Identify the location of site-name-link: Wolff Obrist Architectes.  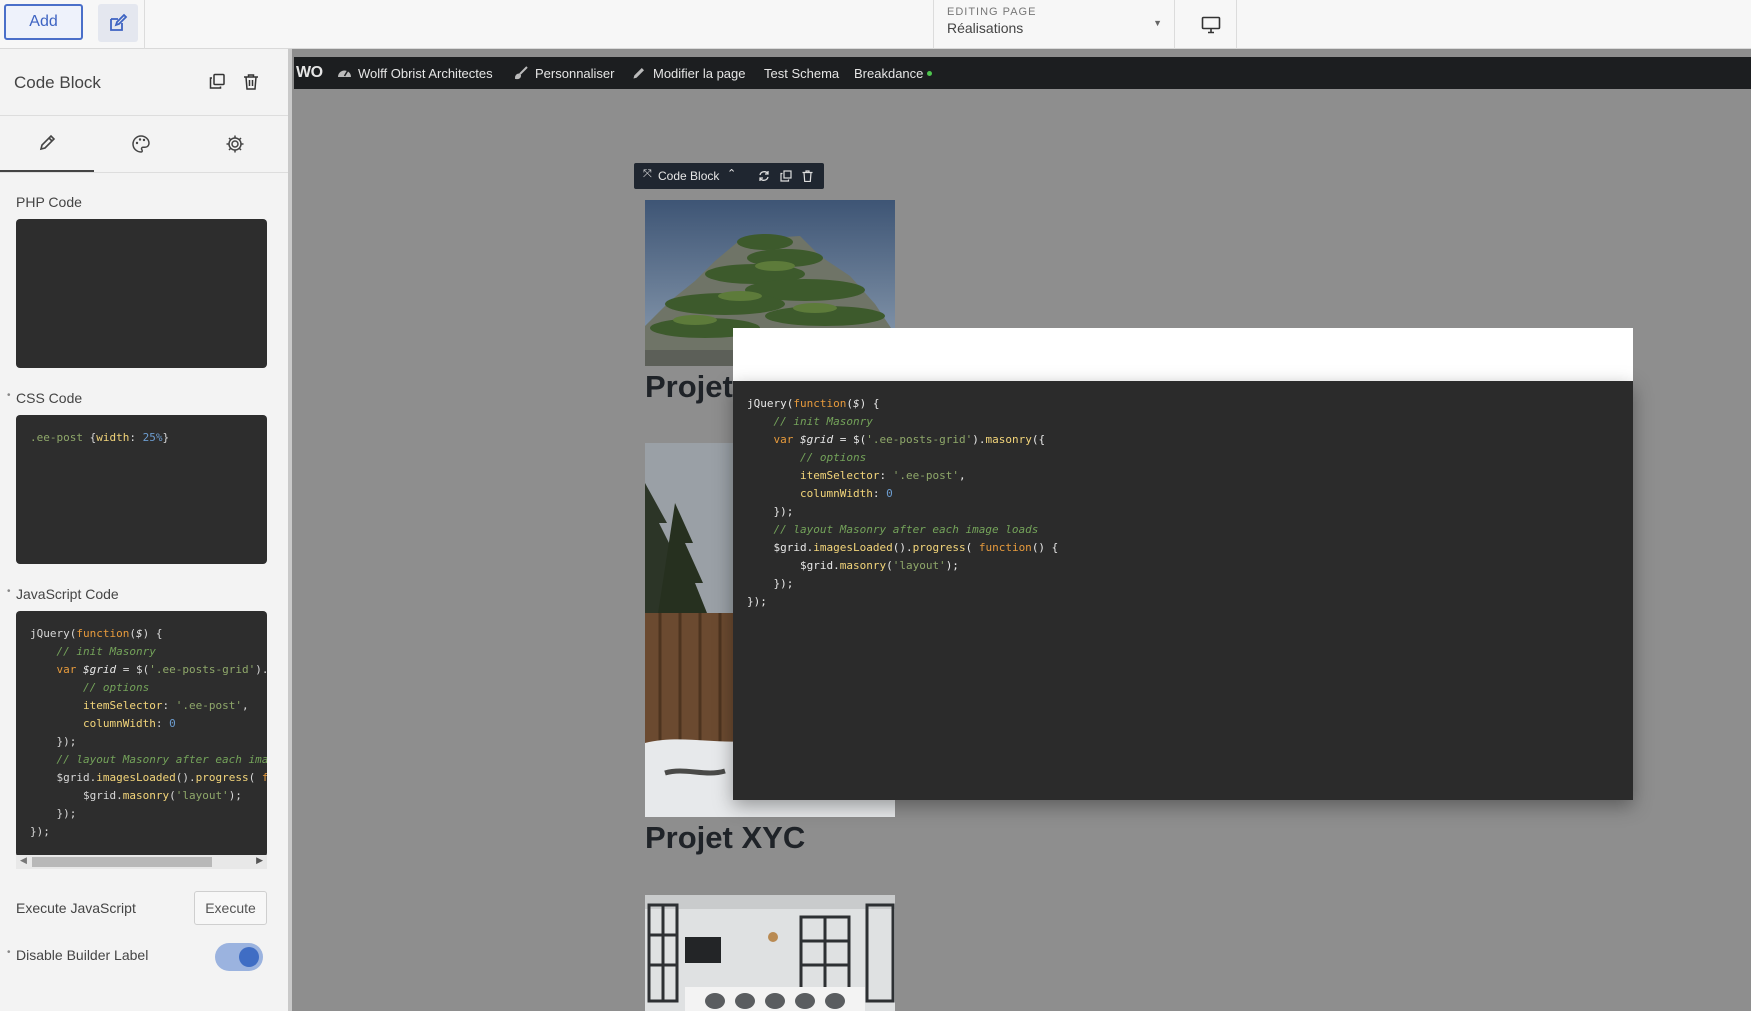
(415, 73).